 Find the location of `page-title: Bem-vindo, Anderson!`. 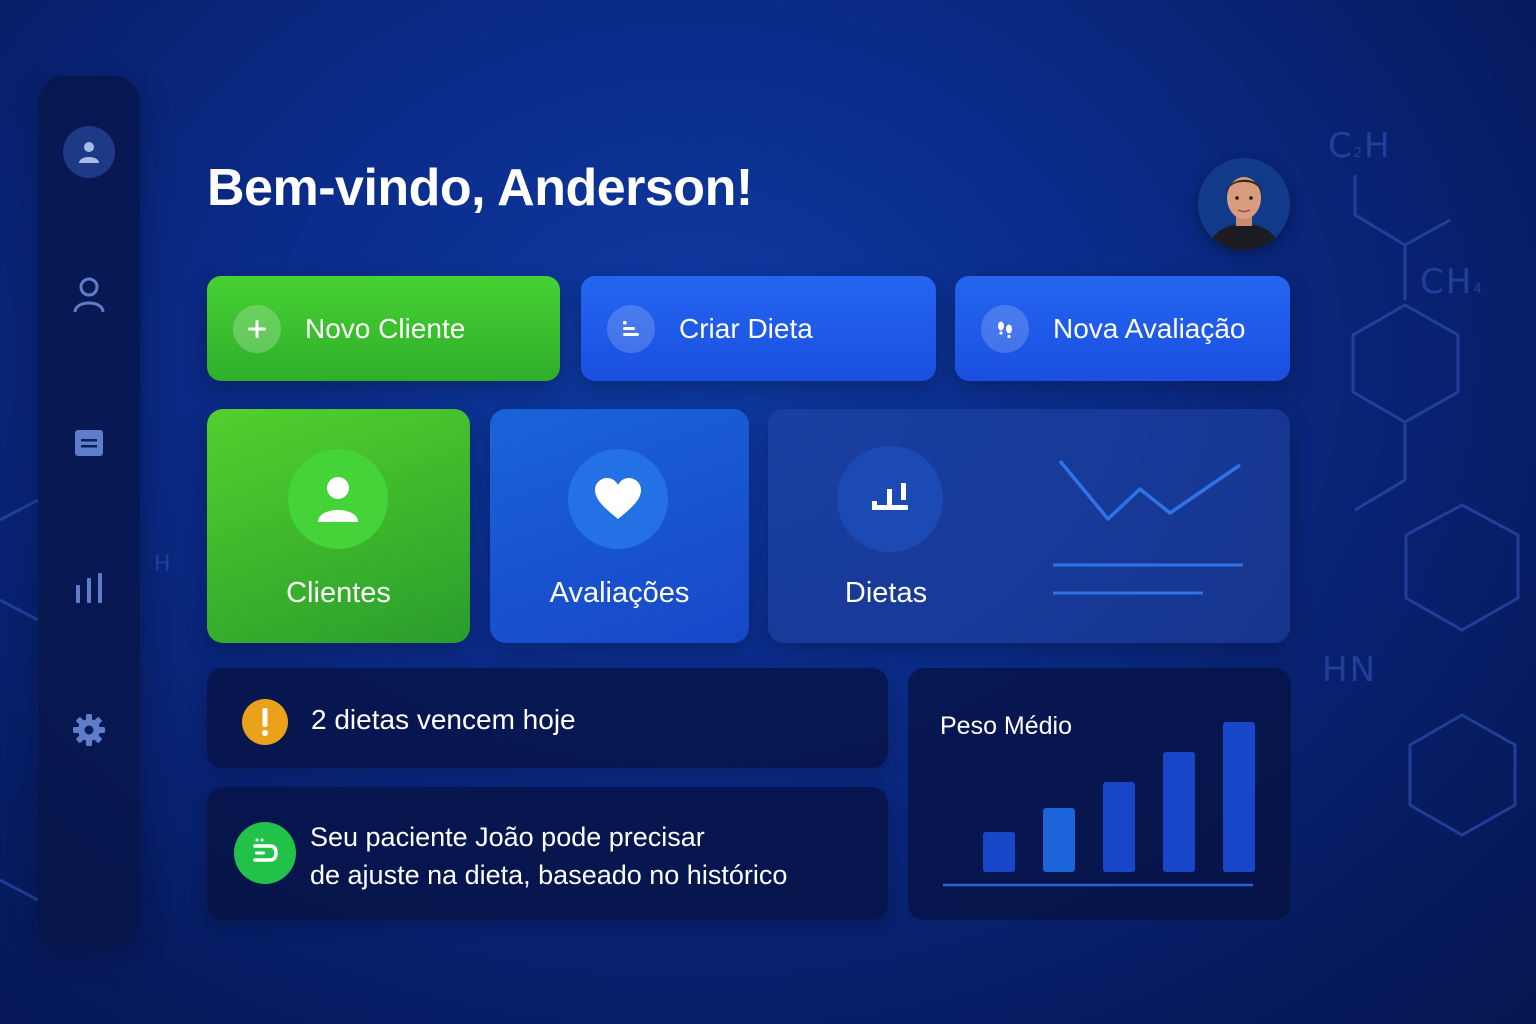

page-title: Bem-vindo, Anderson! is located at coordinates (480, 188).